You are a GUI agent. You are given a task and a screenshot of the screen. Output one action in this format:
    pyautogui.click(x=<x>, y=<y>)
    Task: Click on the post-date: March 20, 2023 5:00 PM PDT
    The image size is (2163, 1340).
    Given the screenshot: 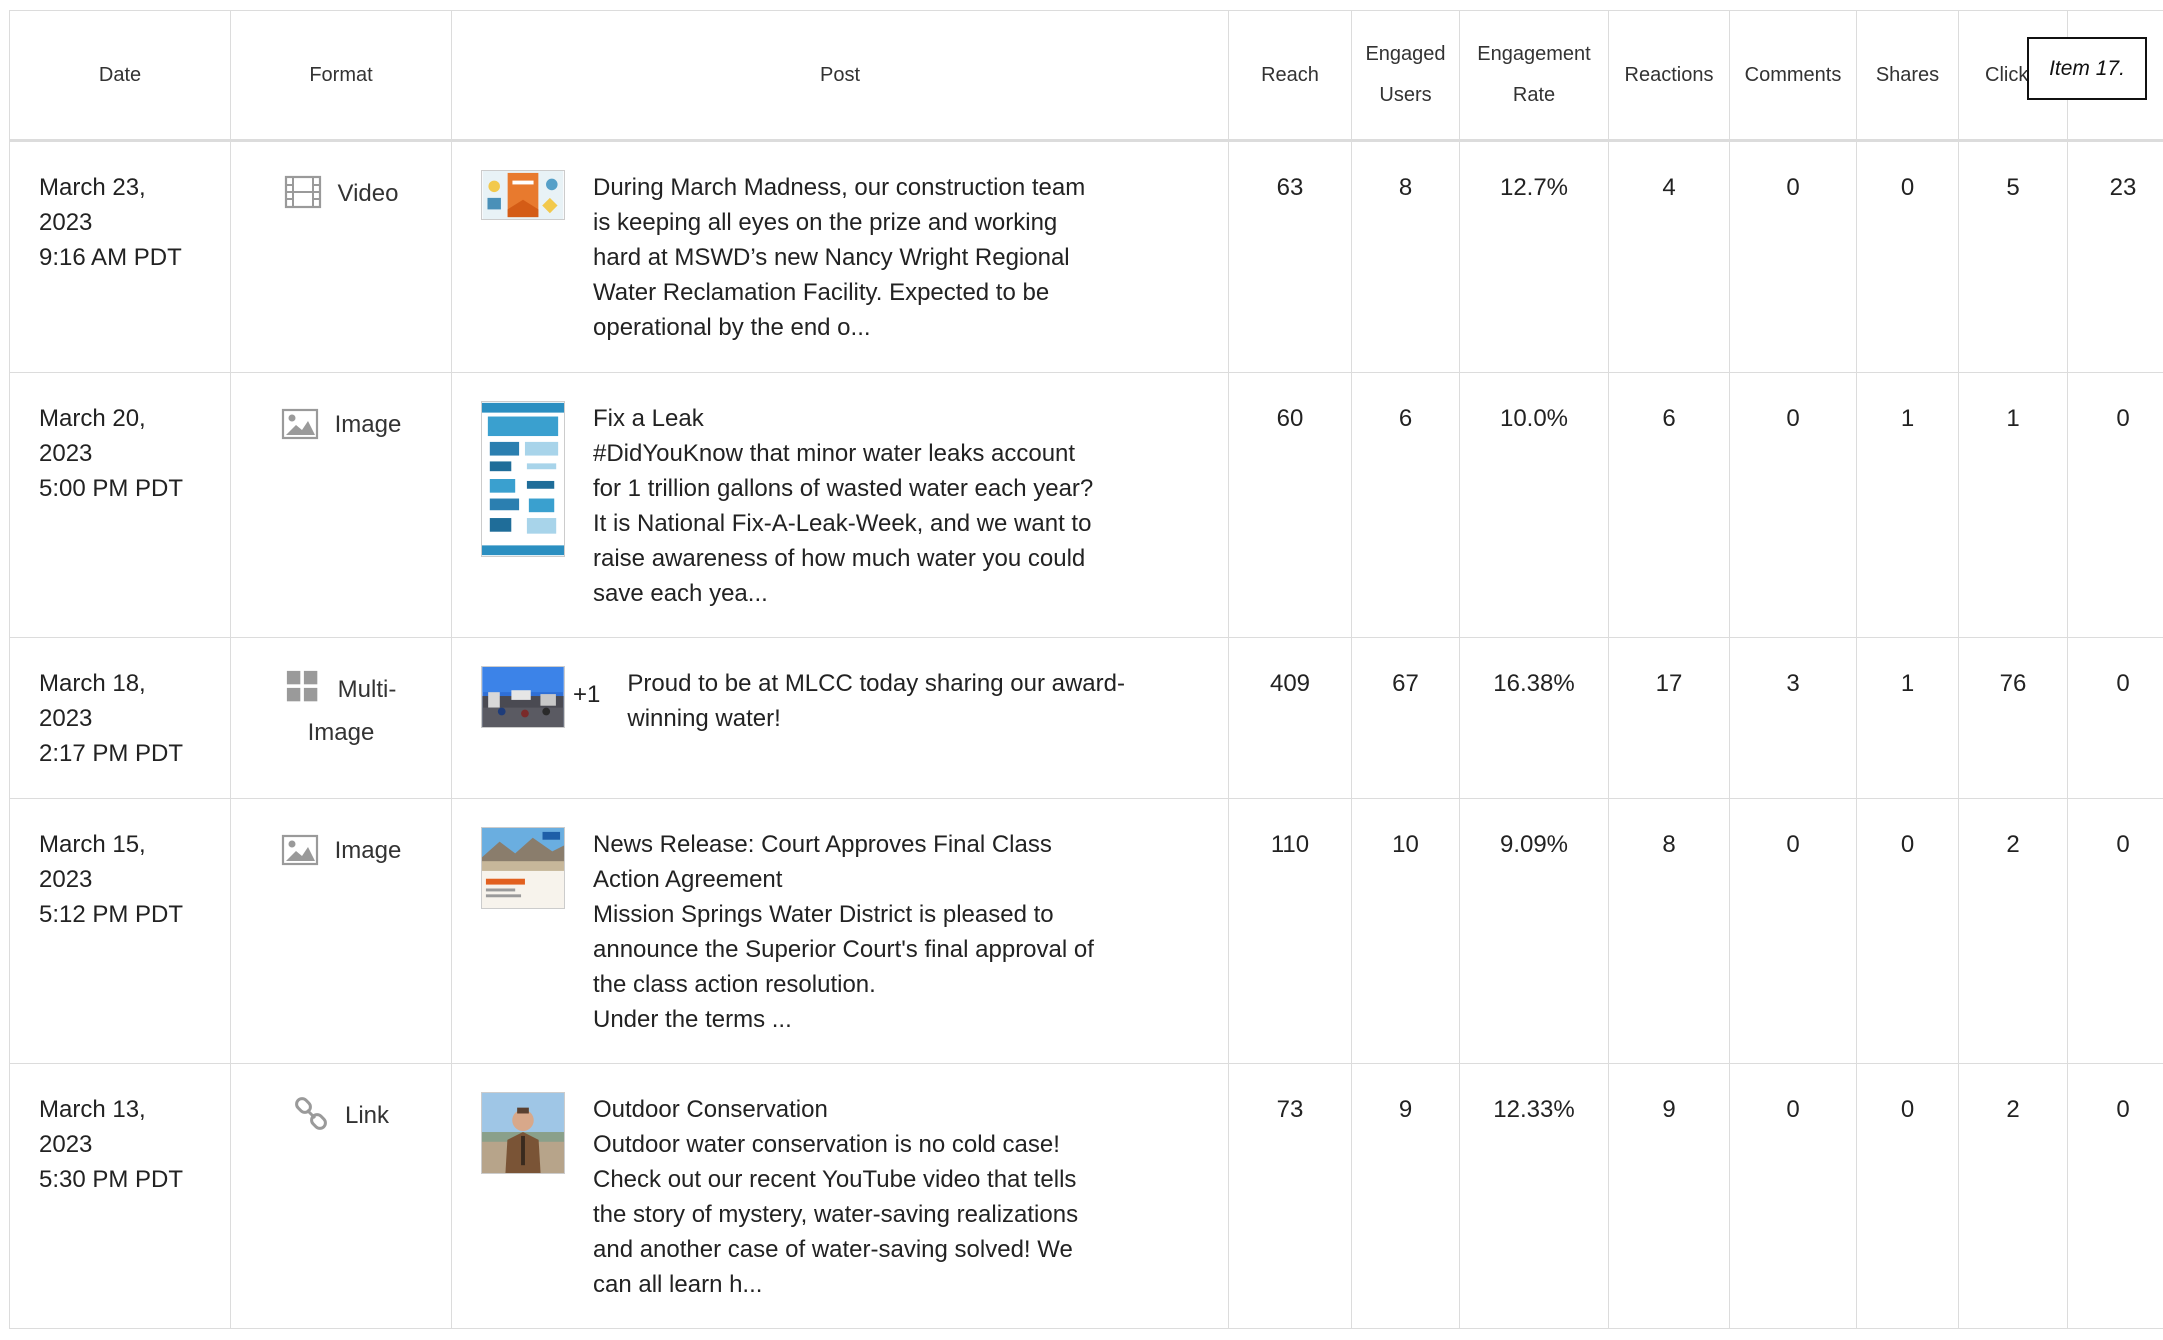 What is the action you would take?
    pyautogui.click(x=120, y=505)
    